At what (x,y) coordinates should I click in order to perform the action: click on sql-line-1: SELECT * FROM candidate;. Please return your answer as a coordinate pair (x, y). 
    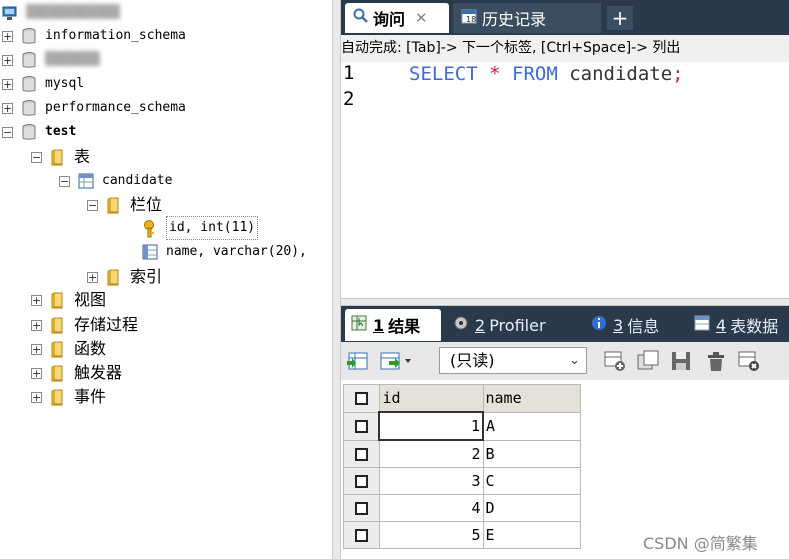
    Looking at the image, I should click on (546, 74).